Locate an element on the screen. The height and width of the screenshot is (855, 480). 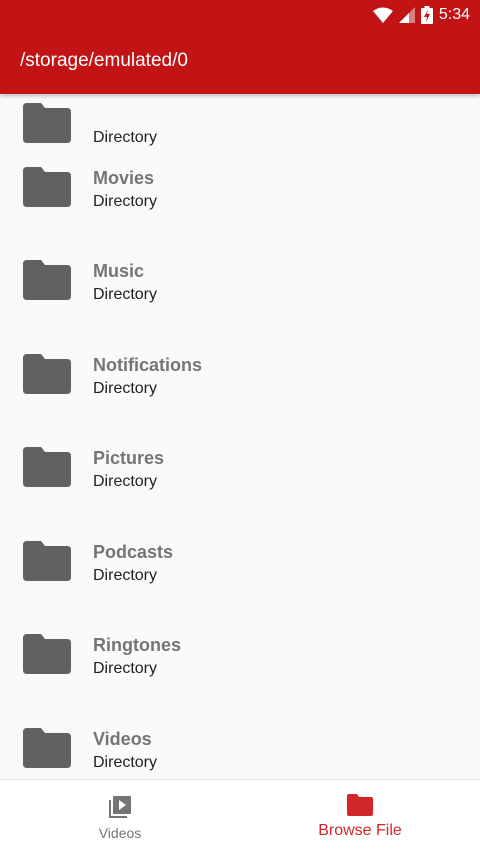
item-name: Ringtones is located at coordinates (137, 645).